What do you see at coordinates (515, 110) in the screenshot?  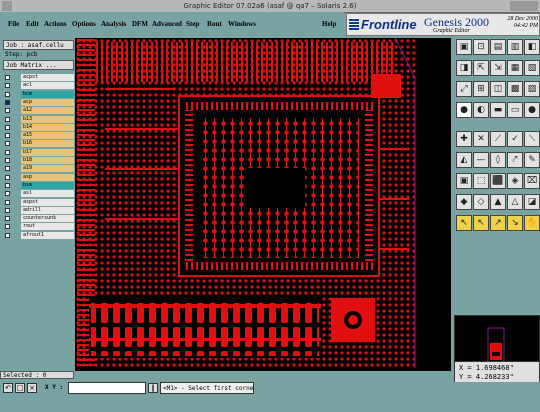 I see `tool-button-grid-18: ▭` at bounding box center [515, 110].